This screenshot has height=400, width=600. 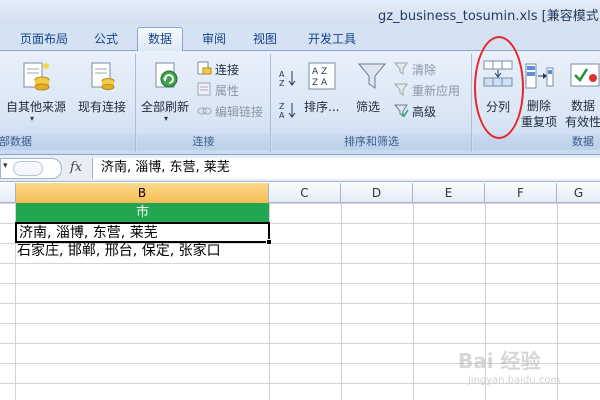 I want to click on from-other-sources-button: 自其他来源 ▾, so click(x=35, y=90).